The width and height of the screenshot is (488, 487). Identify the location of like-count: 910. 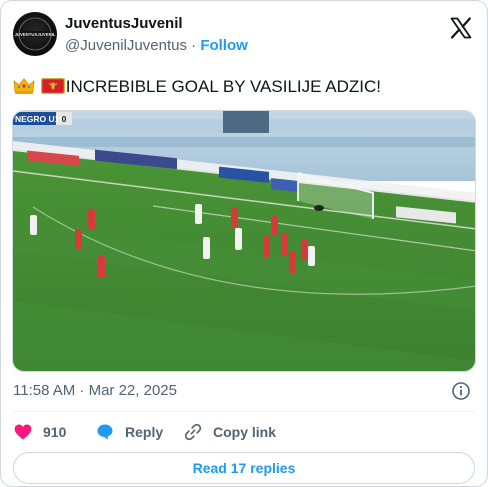
(55, 432).